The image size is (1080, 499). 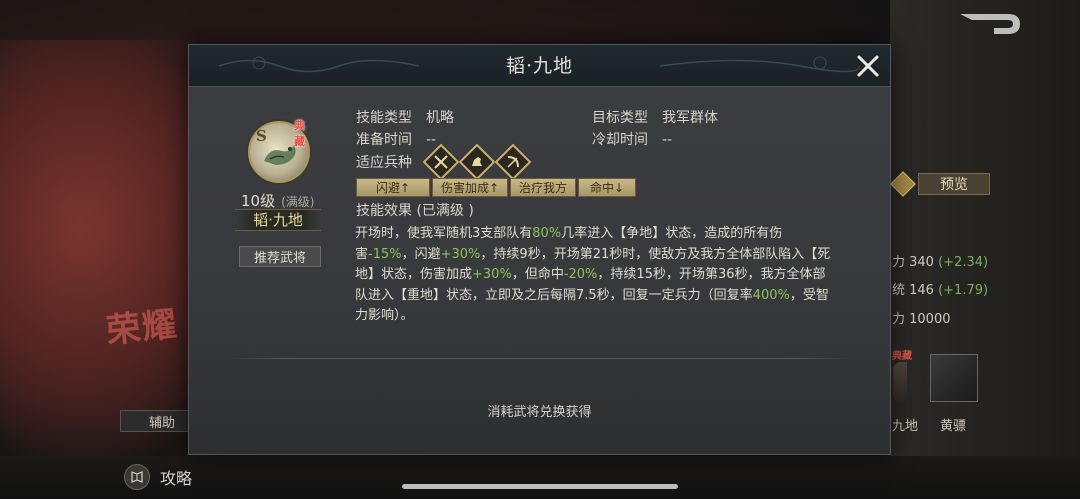 What do you see at coordinates (393, 187) in the screenshot?
I see `tag-dodge-up: 闪避↑` at bounding box center [393, 187].